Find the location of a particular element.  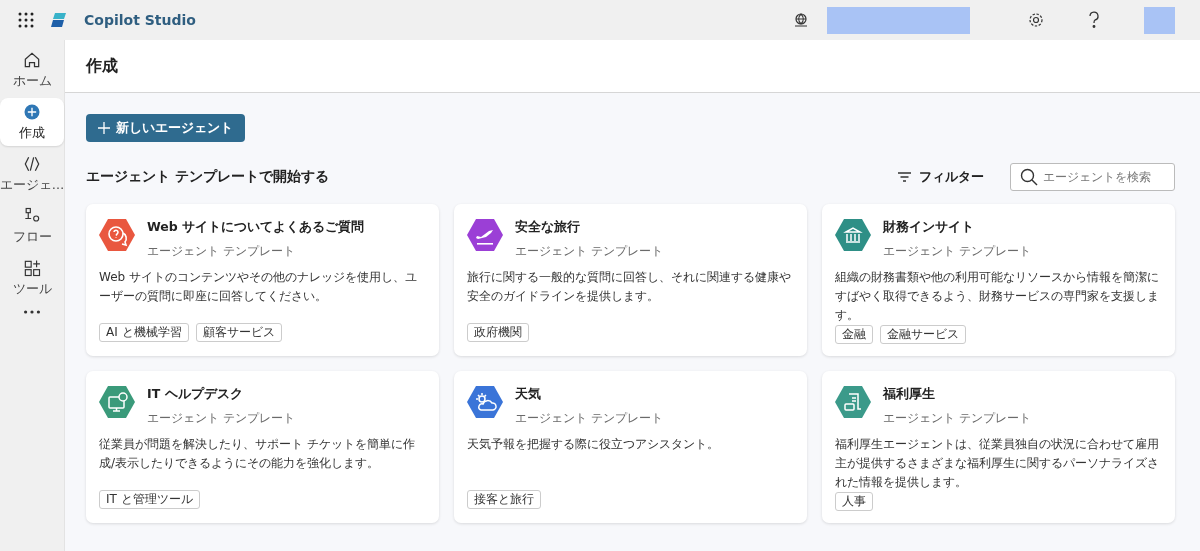

new-agent-button: 新しいエージェント is located at coordinates (165, 128).